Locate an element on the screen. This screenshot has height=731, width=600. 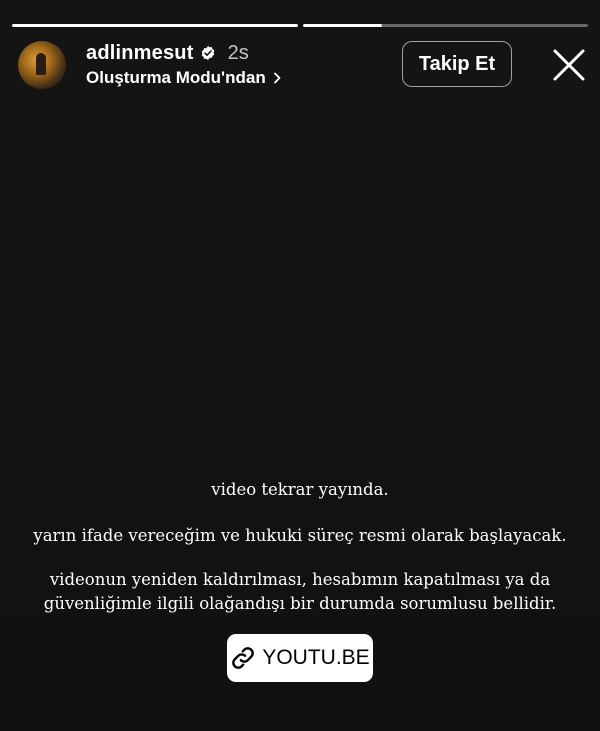
creation-mode-label: Oluşturma Modu'ndan is located at coordinates (176, 77).